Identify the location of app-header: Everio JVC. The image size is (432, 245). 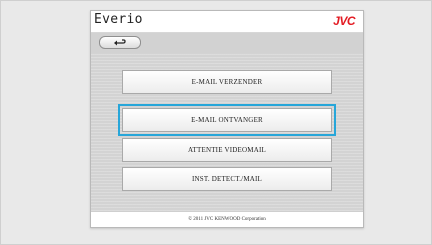
(227, 22).